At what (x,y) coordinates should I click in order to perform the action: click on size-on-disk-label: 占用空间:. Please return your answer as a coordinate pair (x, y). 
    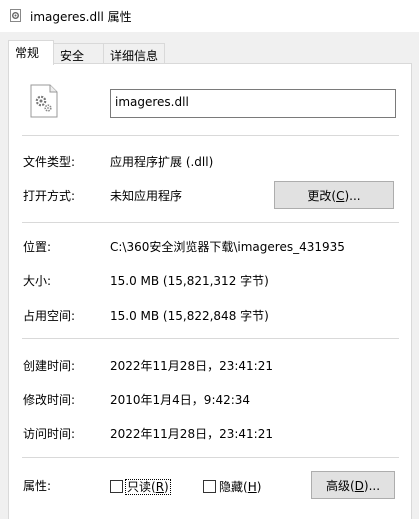
    Looking at the image, I should click on (49, 316).